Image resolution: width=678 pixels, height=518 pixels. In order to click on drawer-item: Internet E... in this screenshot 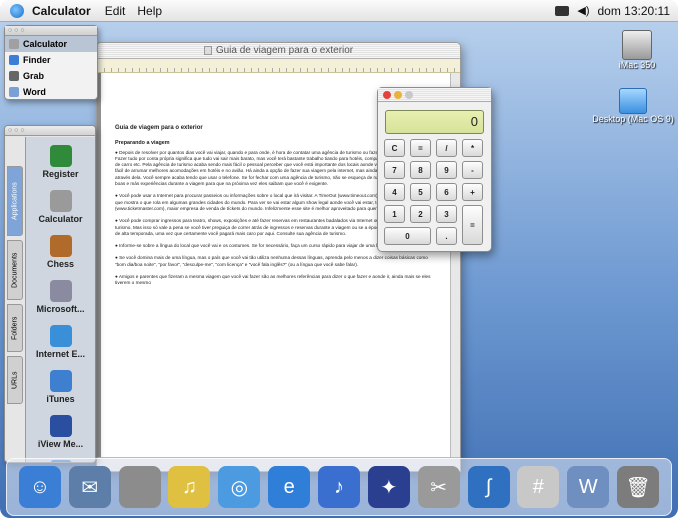, I will do `click(60, 339)`.